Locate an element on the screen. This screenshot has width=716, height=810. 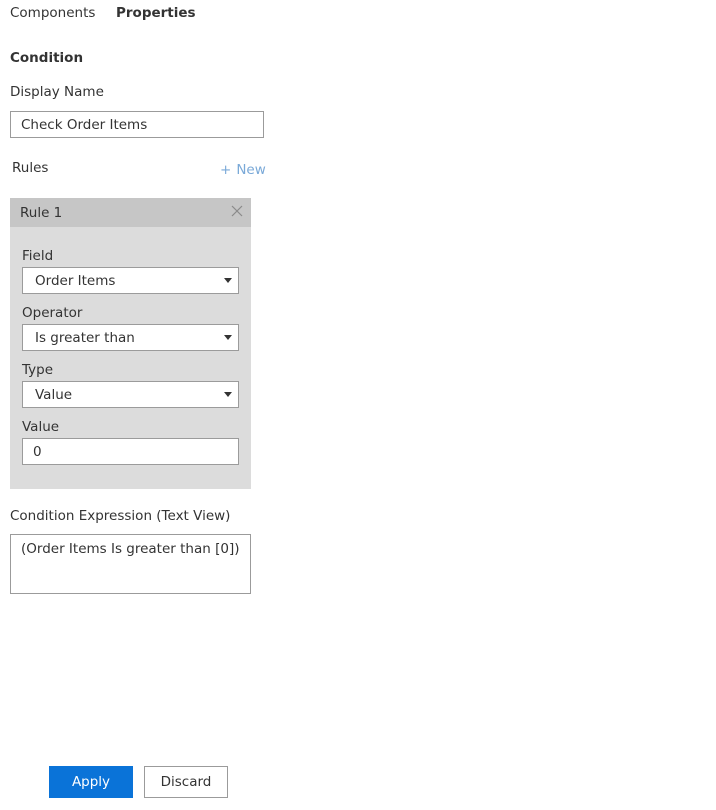
tab-properties: Properties is located at coordinates (156, 13).